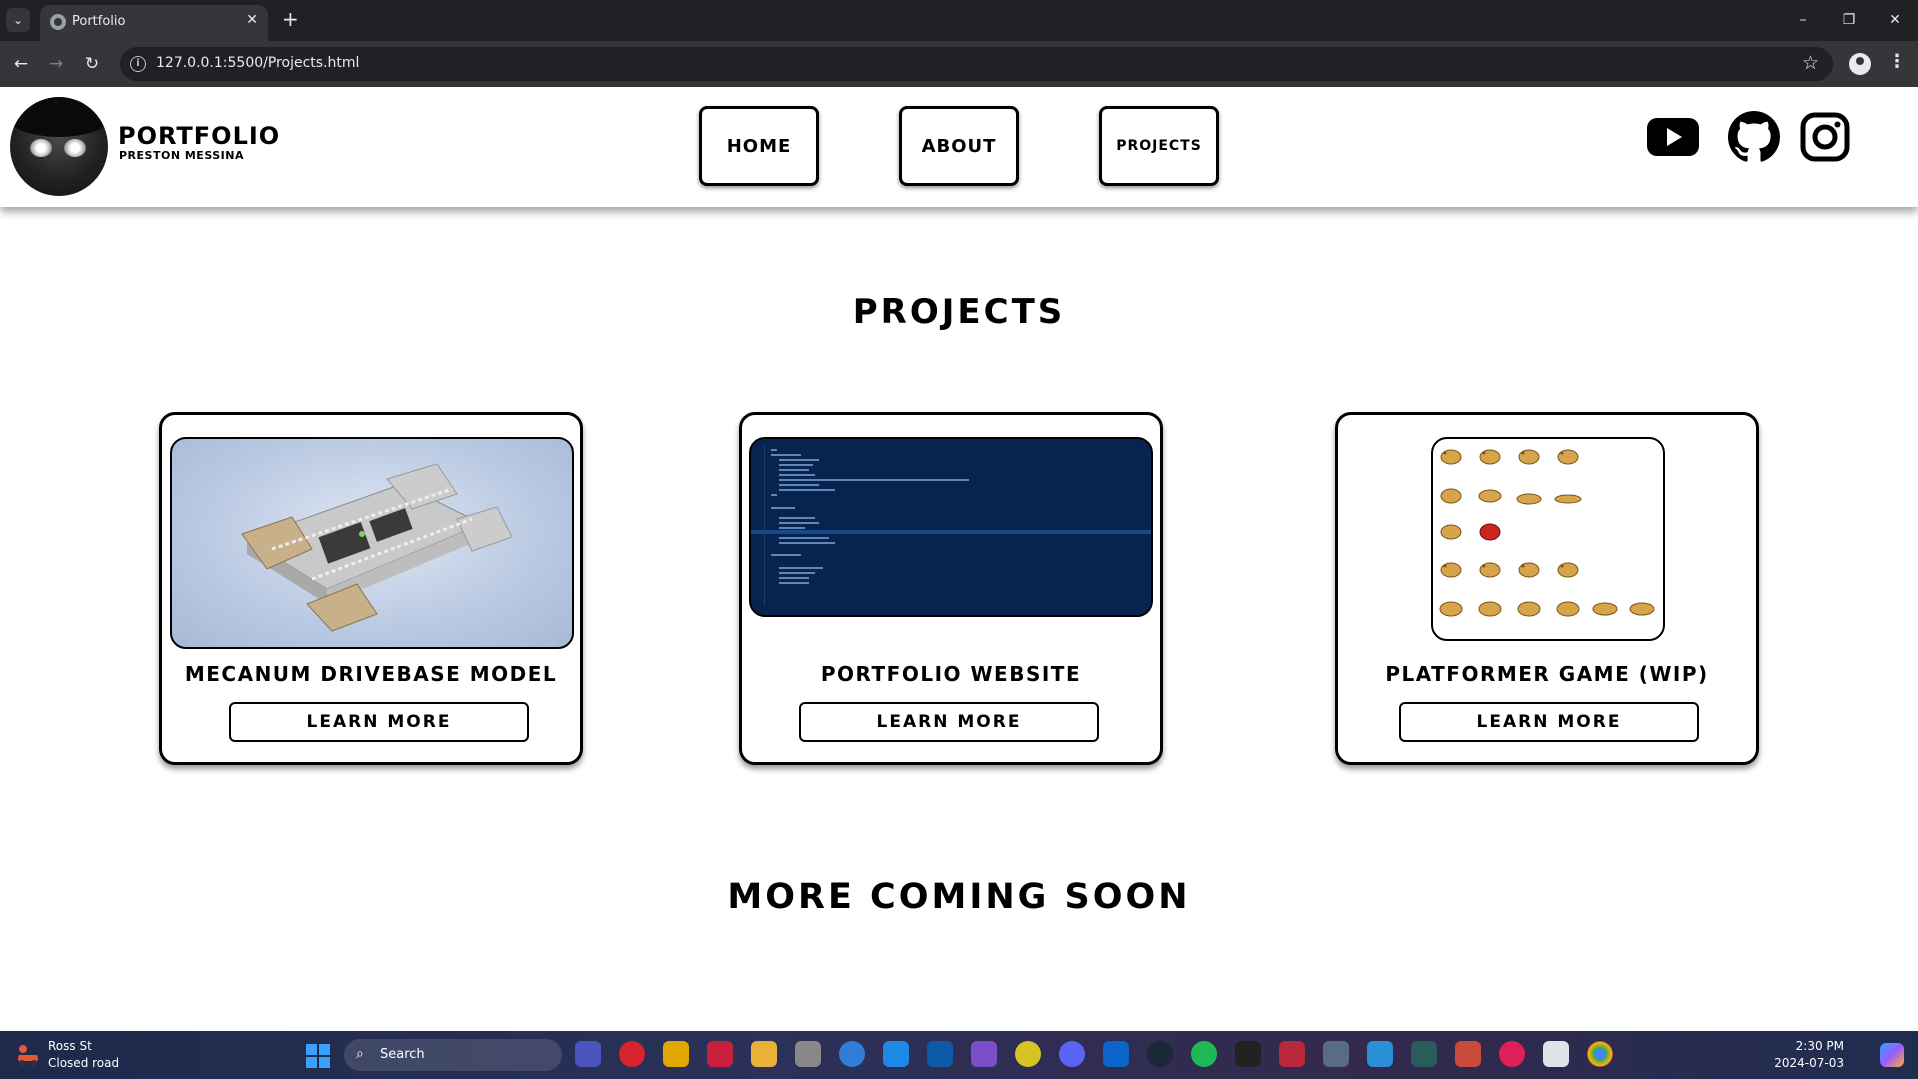 This screenshot has height=1079, width=1918. I want to click on copilot-icon, so click(1892, 1055).